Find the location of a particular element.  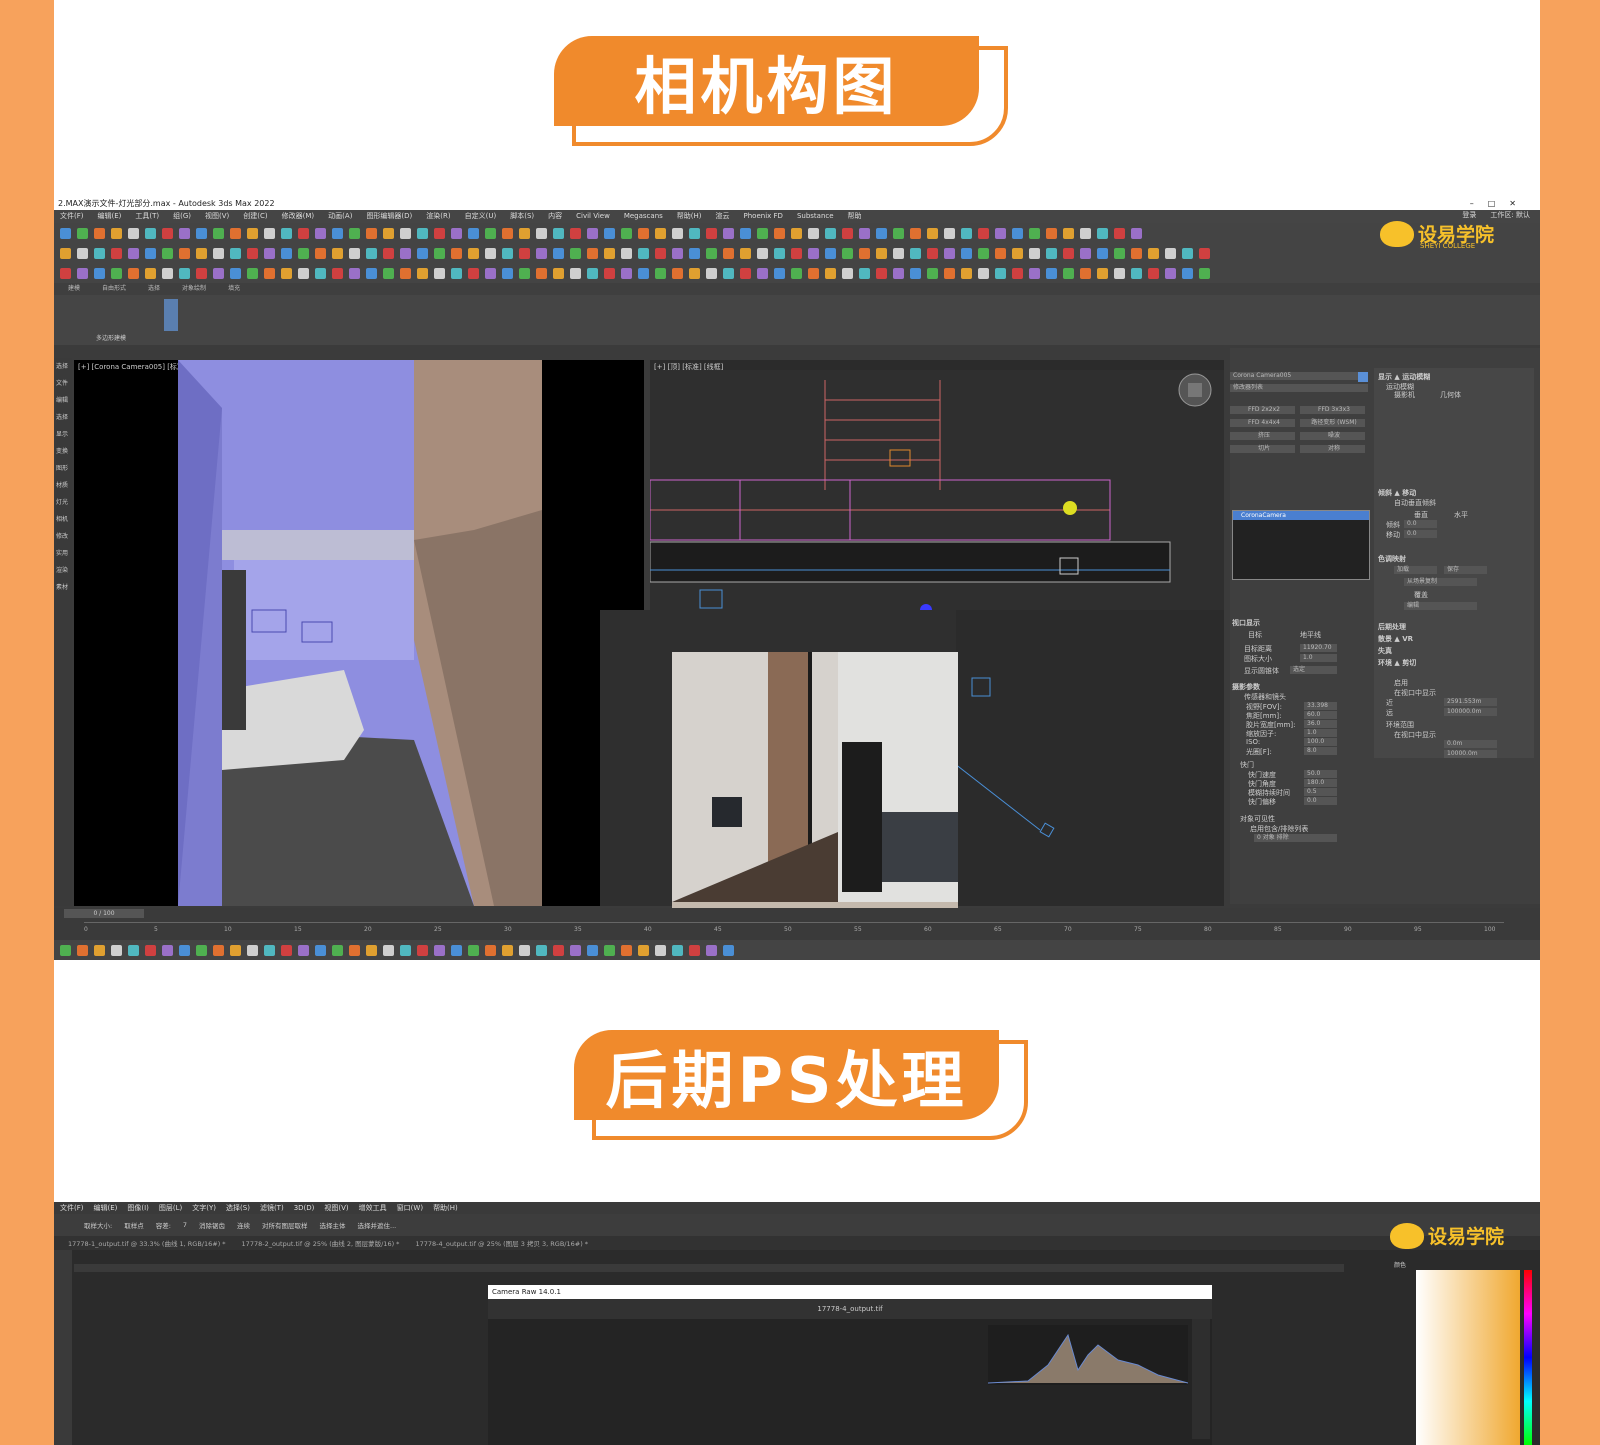

ribbon-tab: 填充 is located at coordinates (234, 289).